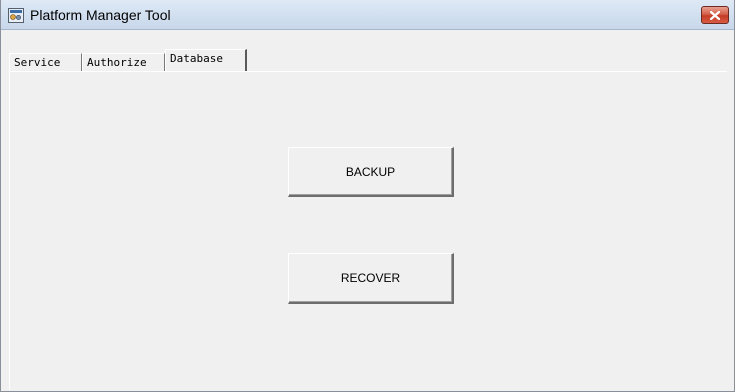 The height and width of the screenshot is (392, 735). Describe the element at coordinates (16, 15) in the screenshot. I see `app-icon` at that location.